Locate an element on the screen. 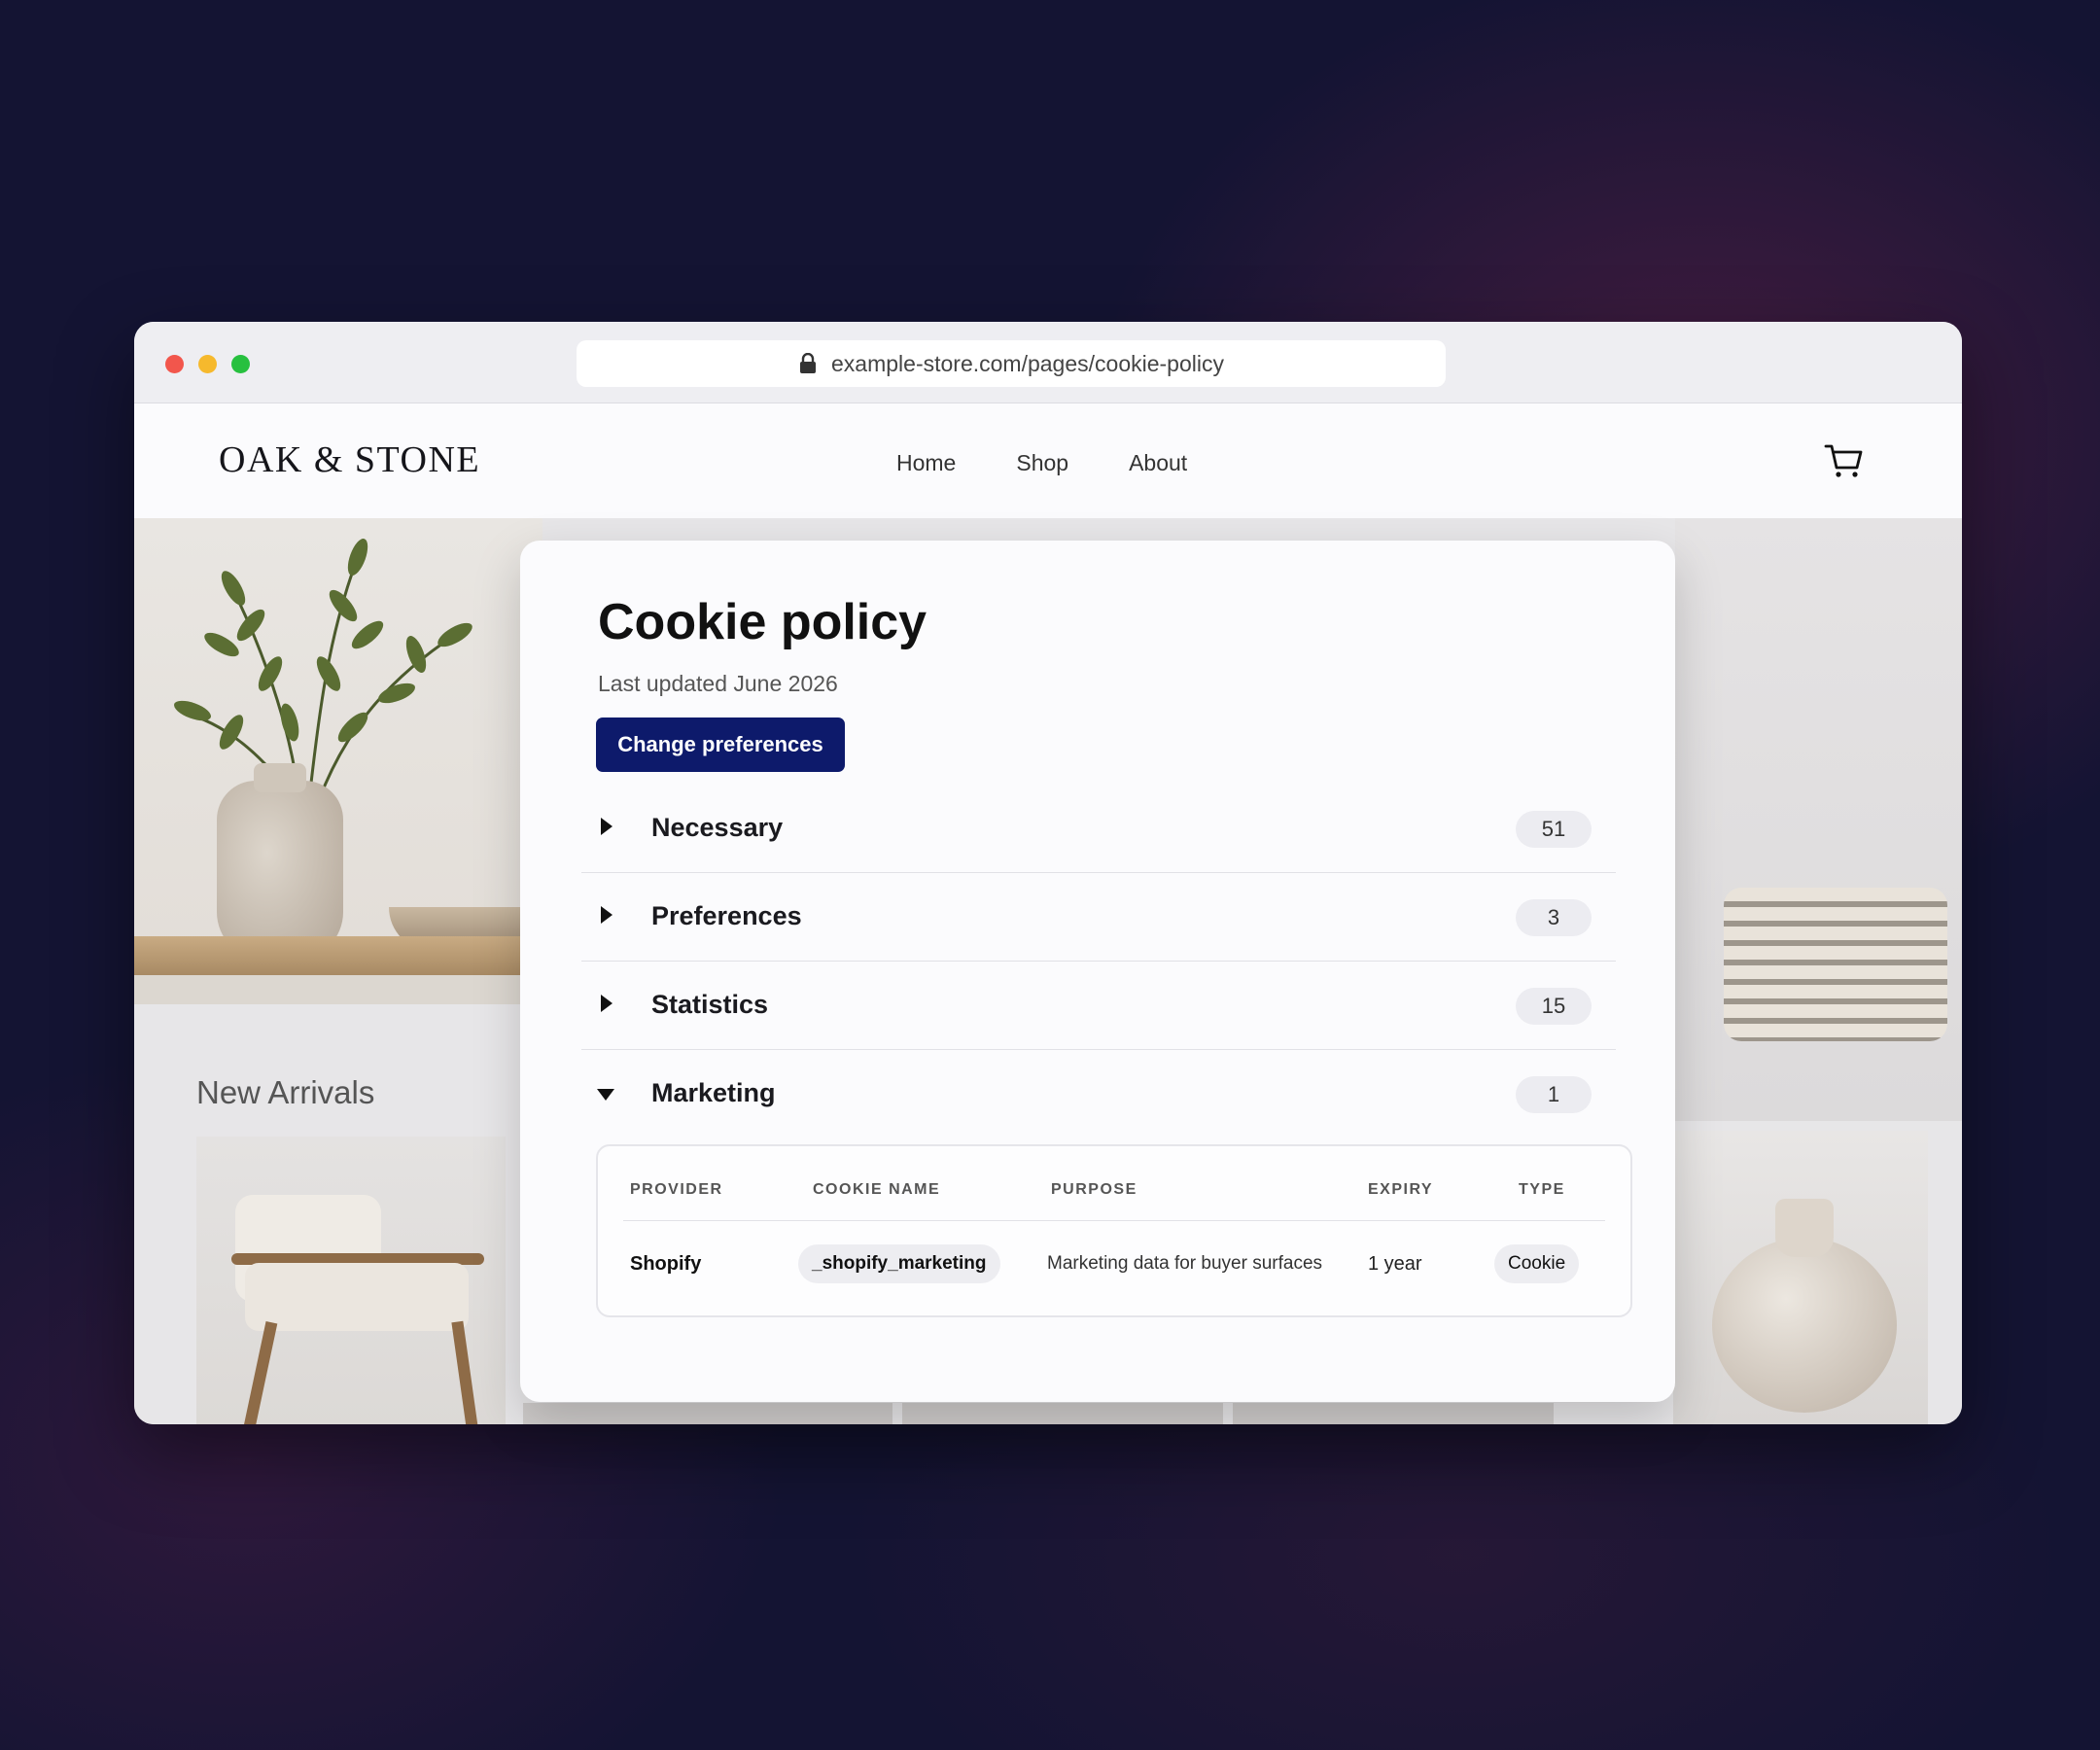  cell-expiry: 1 year is located at coordinates (1395, 1264).